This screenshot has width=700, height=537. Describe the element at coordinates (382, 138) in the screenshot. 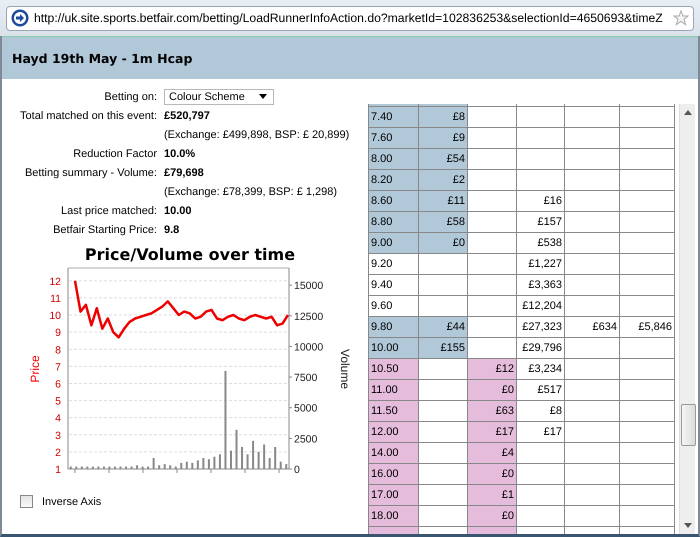

I see `price-cell-text: 7.60` at that location.